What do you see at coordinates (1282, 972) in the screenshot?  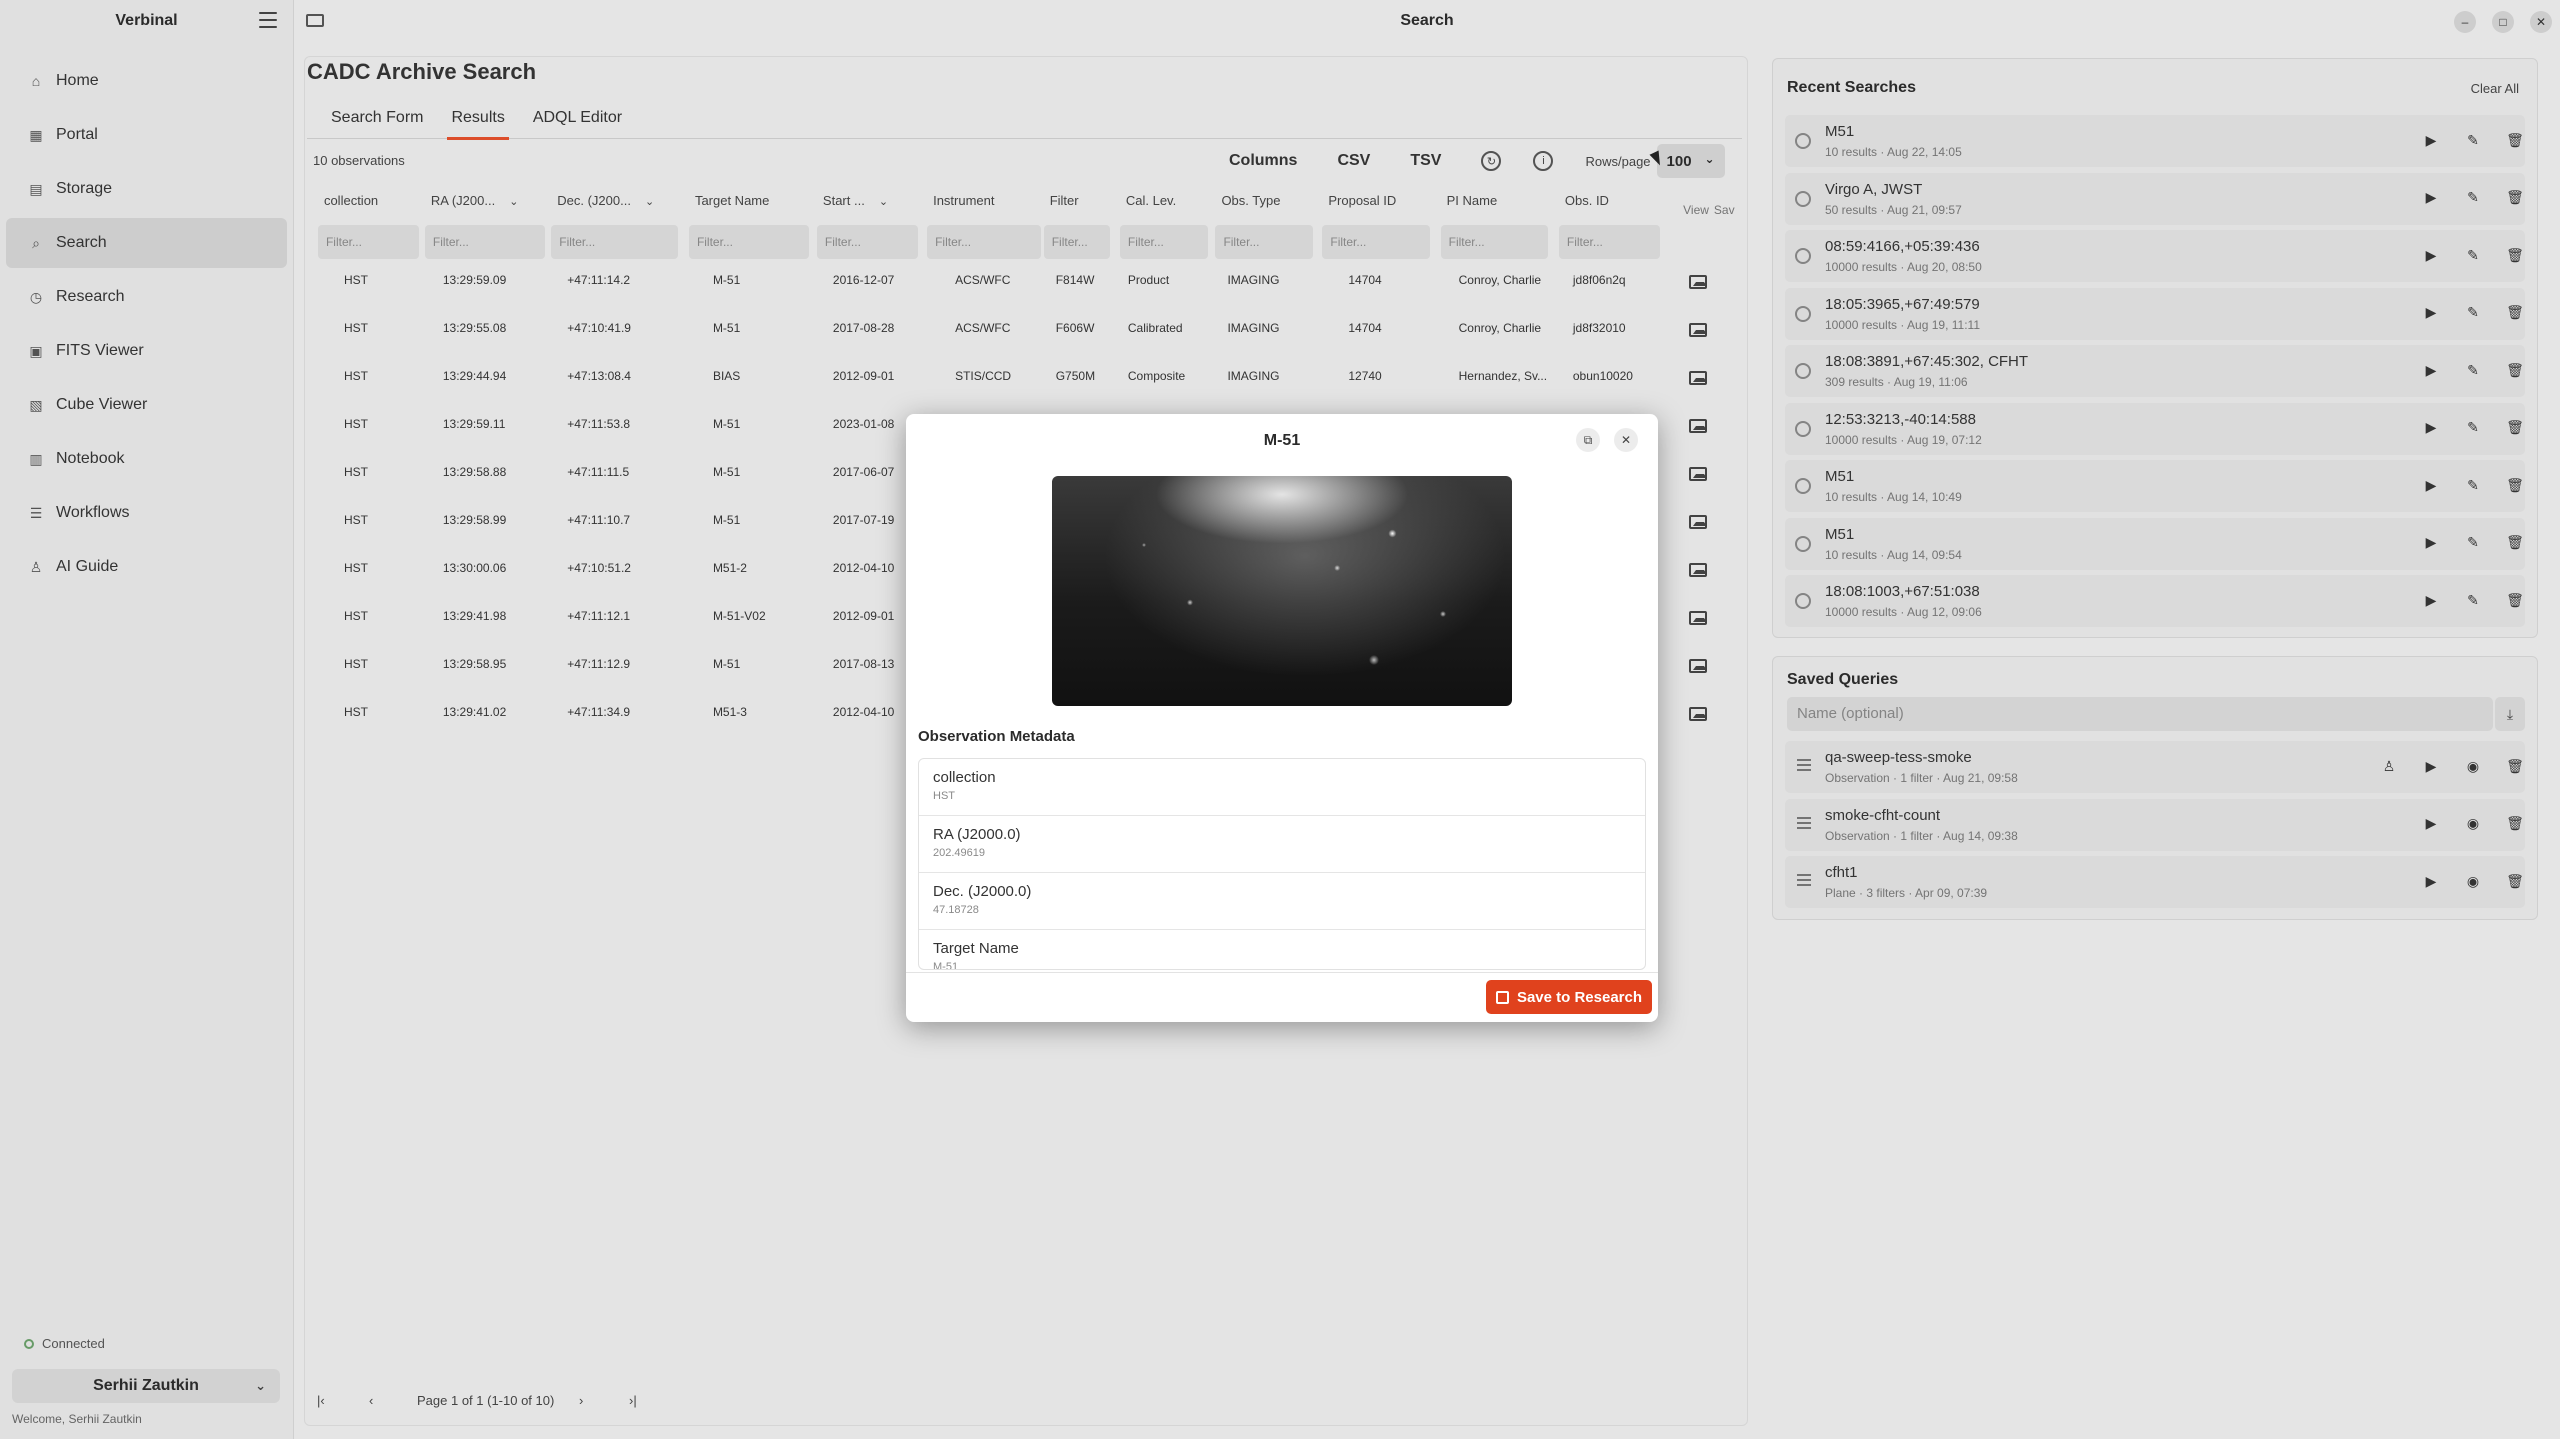 I see `modal-divider` at bounding box center [1282, 972].